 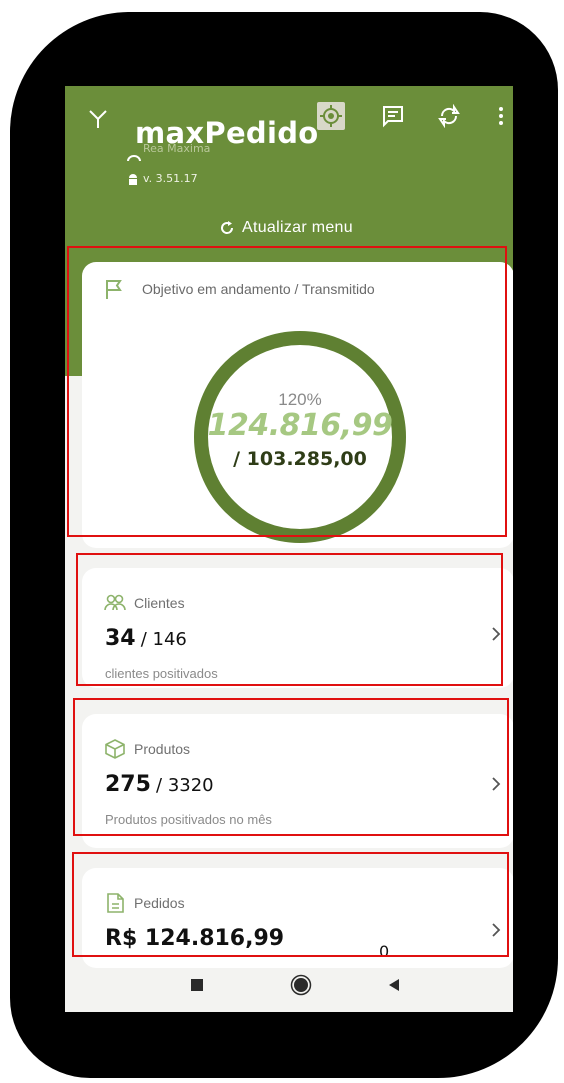 What do you see at coordinates (297, 227) in the screenshot?
I see `update-menu-label: Atualizar menu` at bounding box center [297, 227].